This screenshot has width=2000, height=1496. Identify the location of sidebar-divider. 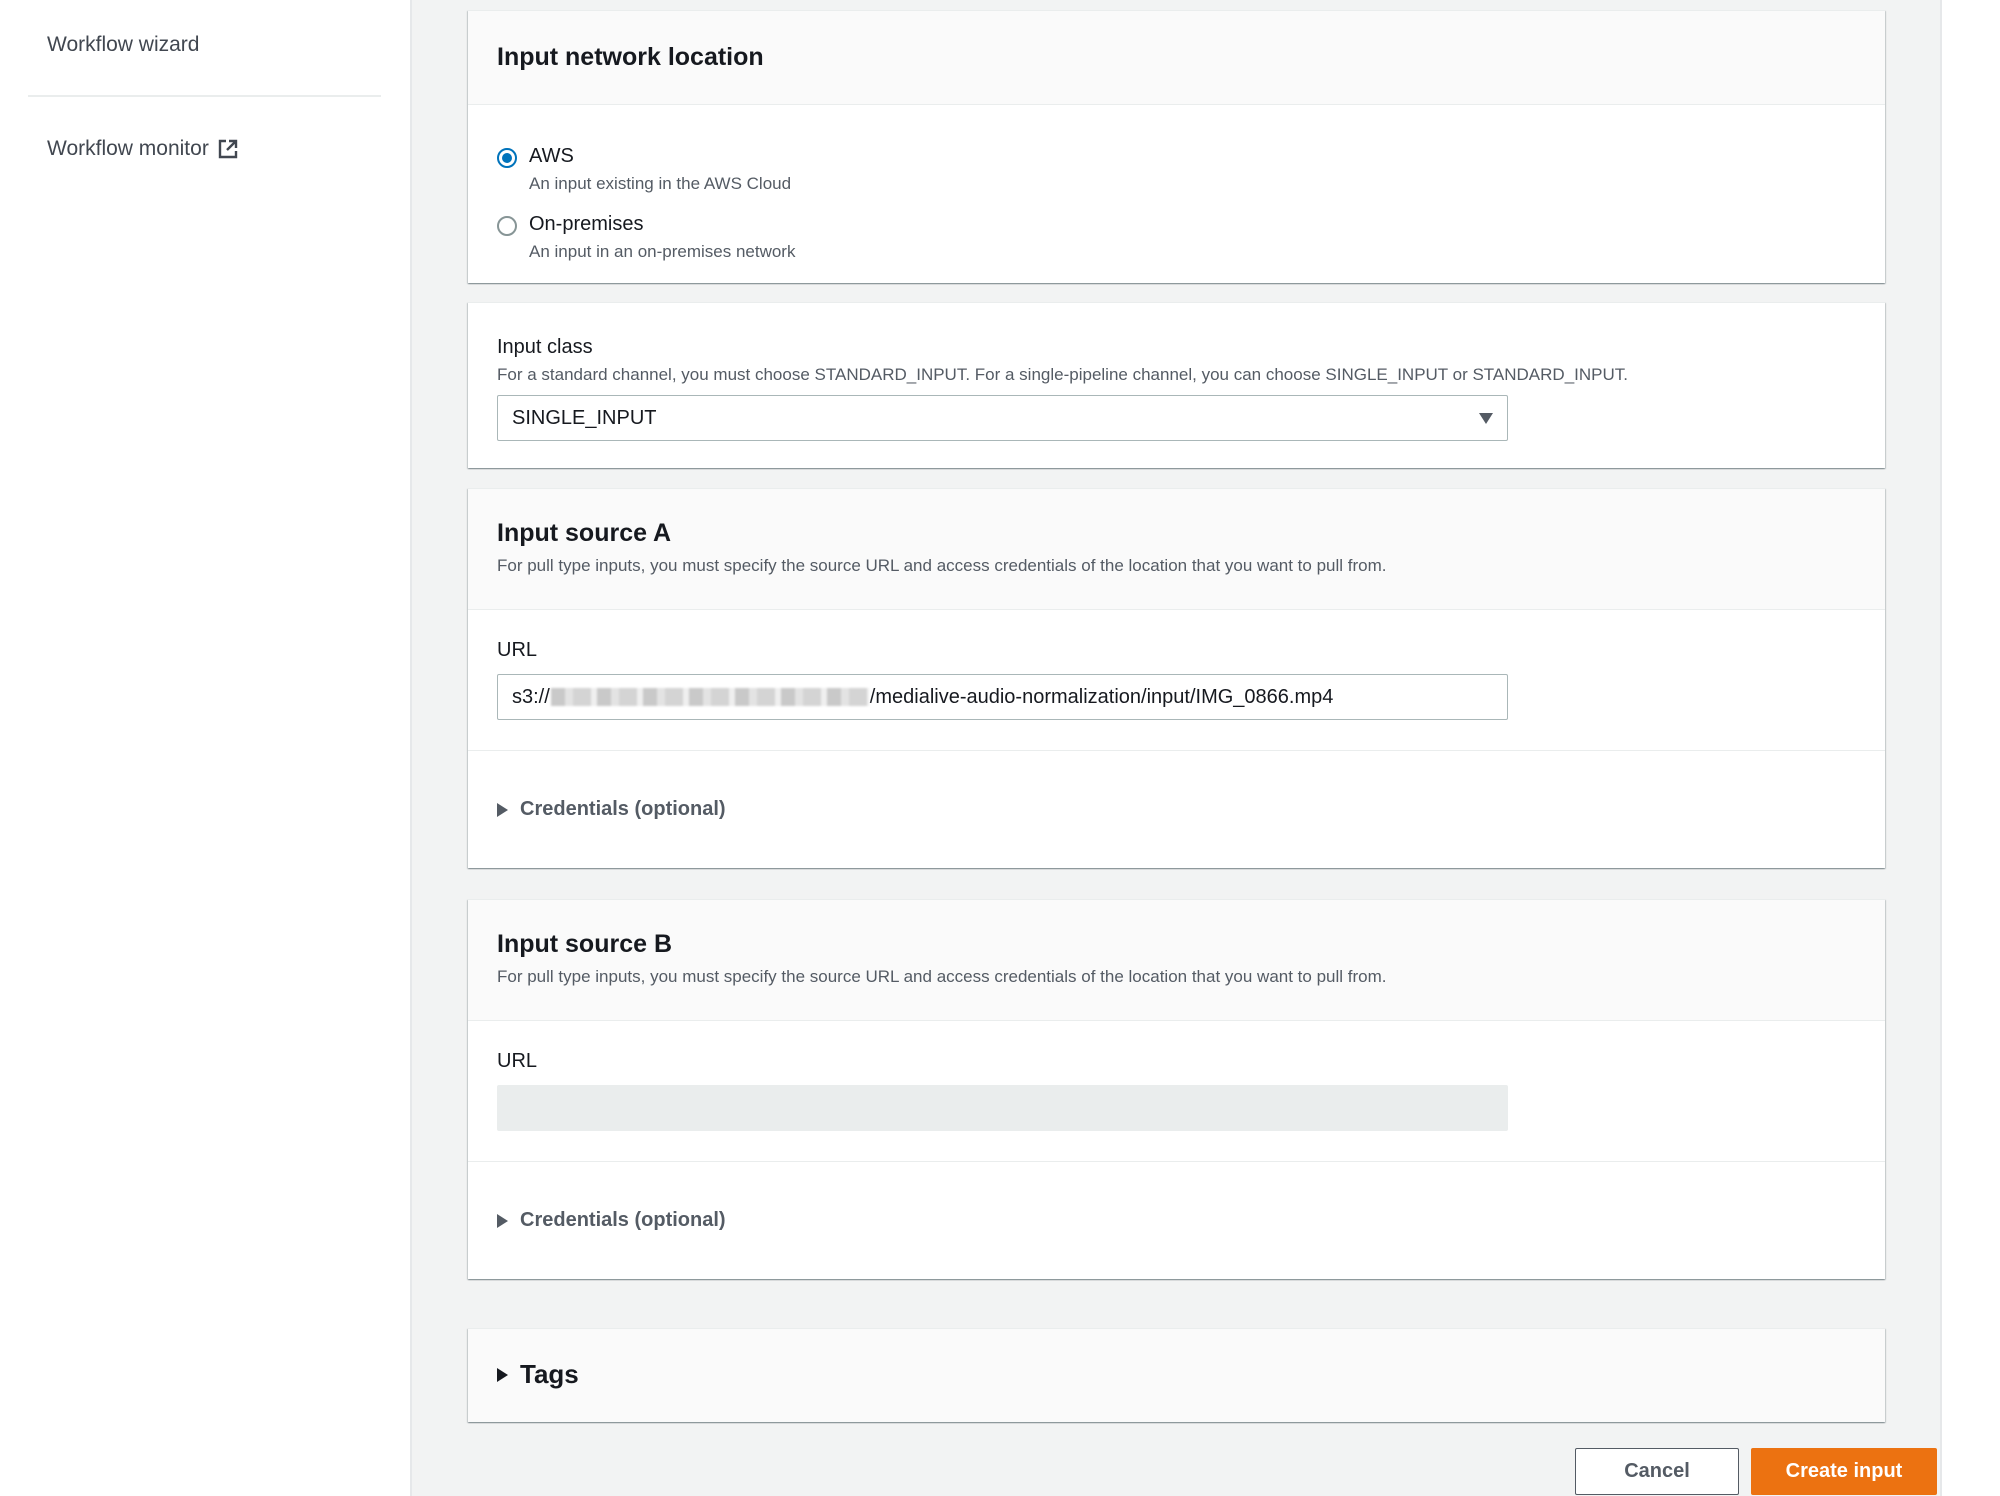
(204, 96).